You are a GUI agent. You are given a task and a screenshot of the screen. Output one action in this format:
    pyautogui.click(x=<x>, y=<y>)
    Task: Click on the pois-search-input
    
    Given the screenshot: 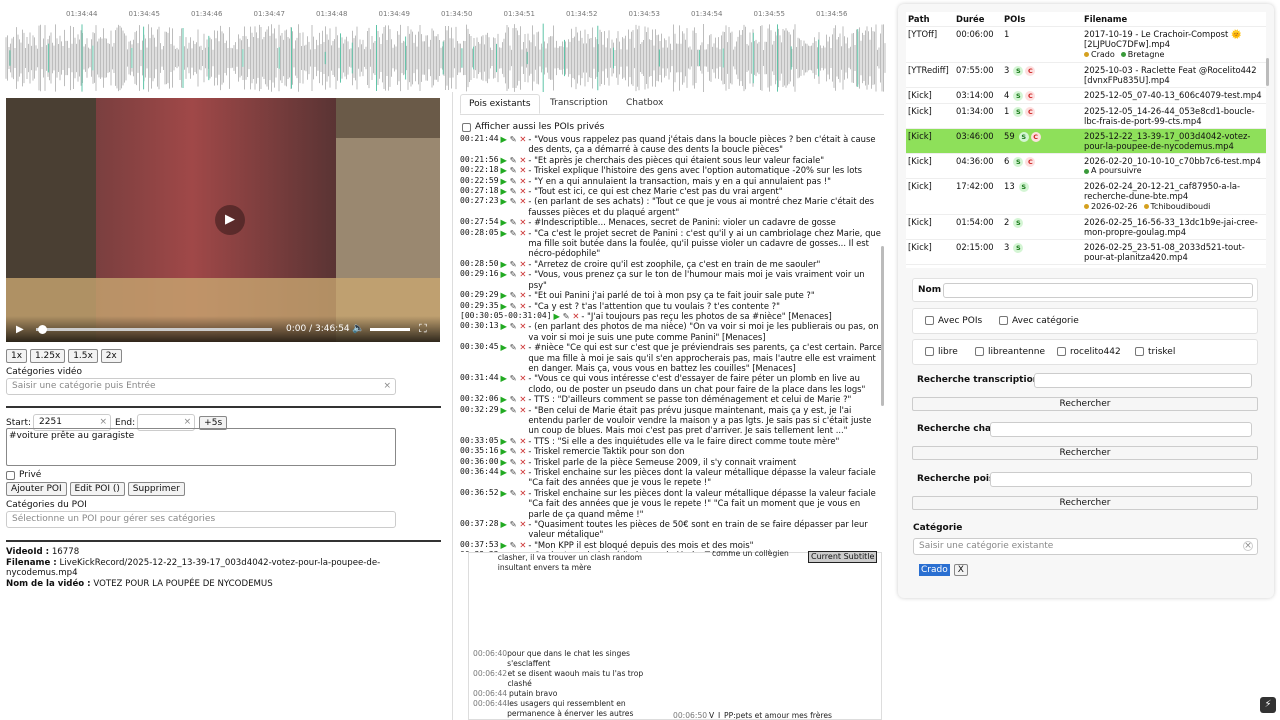 What is the action you would take?
    pyautogui.click(x=1121, y=479)
    